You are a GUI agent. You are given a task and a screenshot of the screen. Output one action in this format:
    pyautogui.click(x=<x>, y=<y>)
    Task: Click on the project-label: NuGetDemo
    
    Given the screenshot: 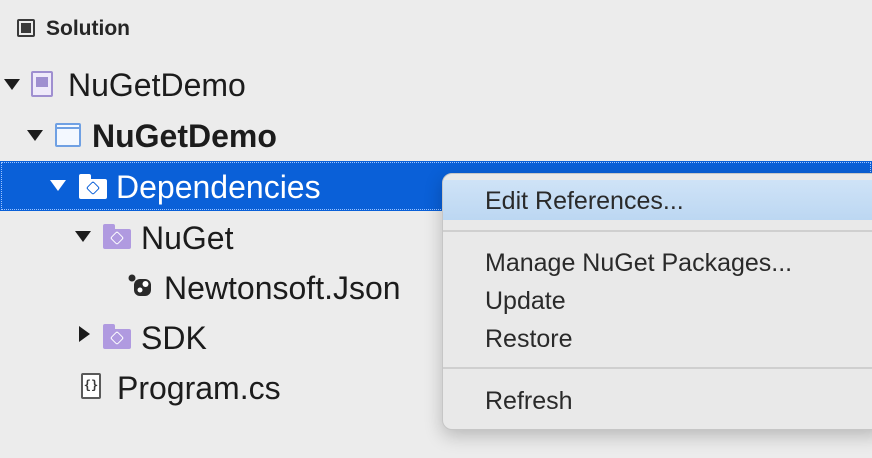 What is the action you would take?
    pyautogui.click(x=184, y=136)
    